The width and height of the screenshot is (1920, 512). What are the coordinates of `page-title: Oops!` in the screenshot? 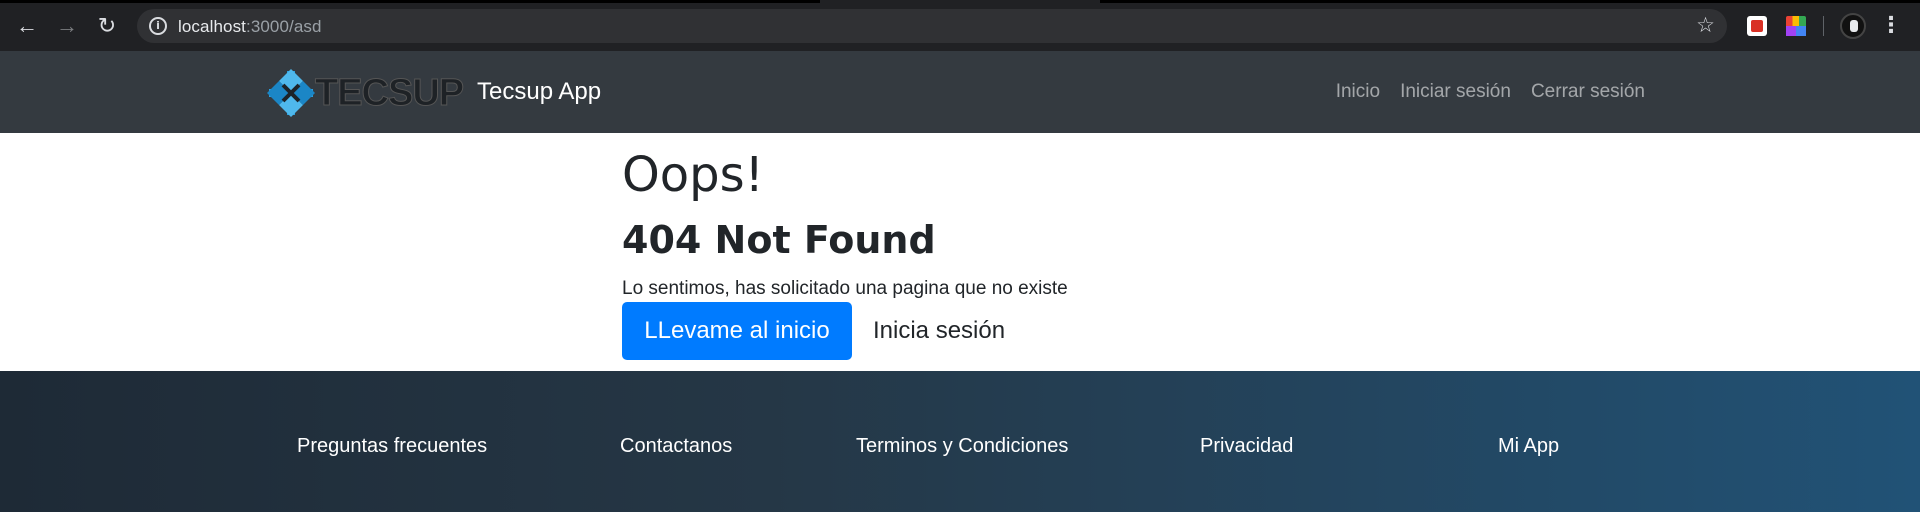 It's located at (693, 175).